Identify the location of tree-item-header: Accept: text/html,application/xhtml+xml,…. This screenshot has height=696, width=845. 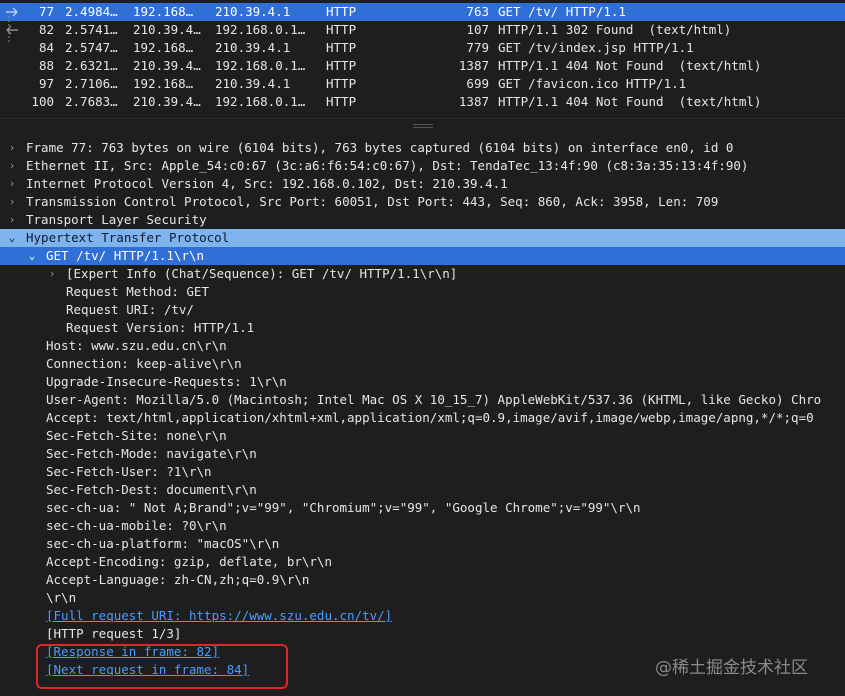
(422, 418).